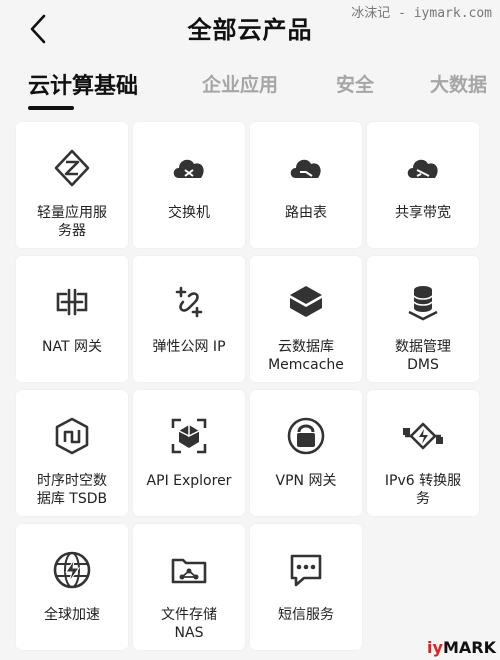  Describe the element at coordinates (189, 436) in the screenshot. I see `api-explorer-icon` at that location.